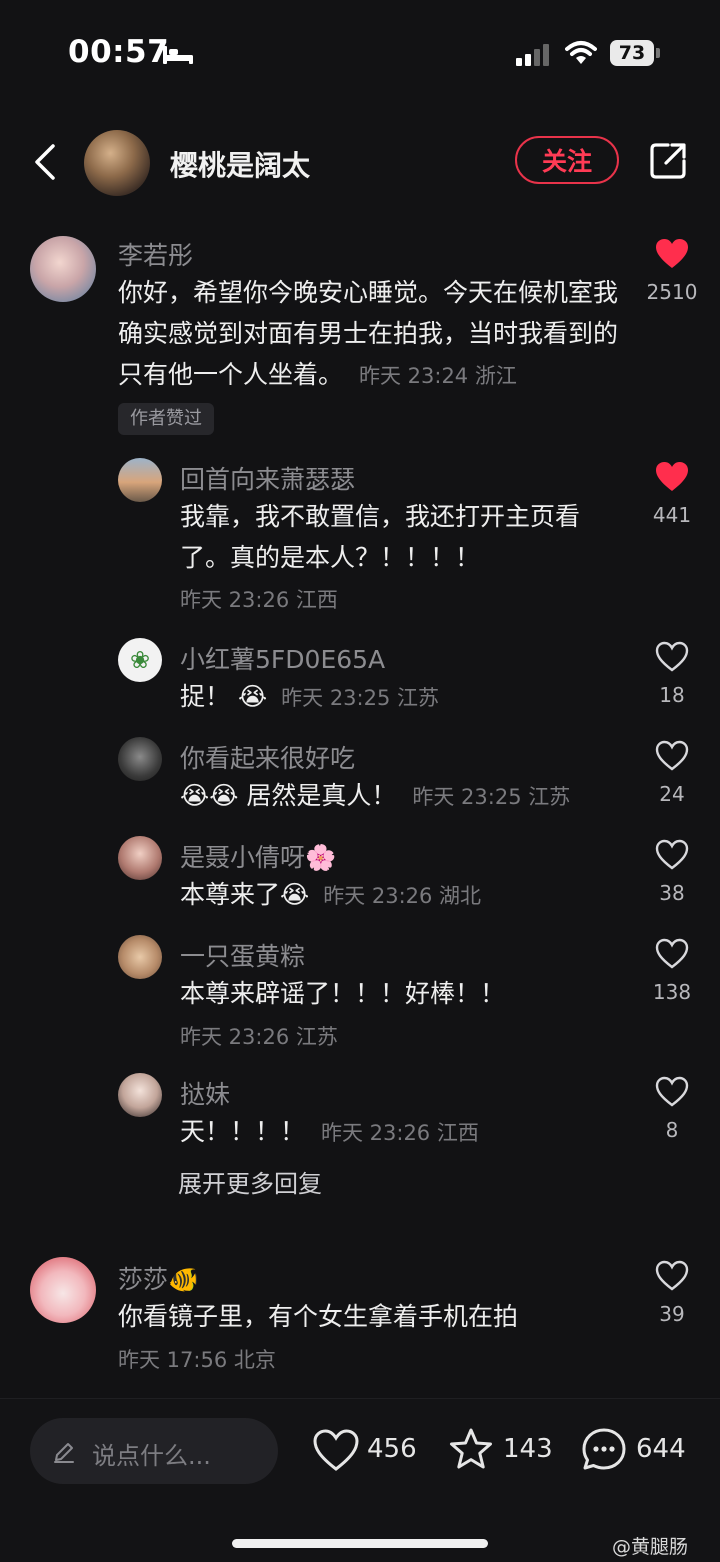 This screenshot has width=720, height=1562. What do you see at coordinates (230, 894) in the screenshot?
I see `reply-body: 本尊来了` at bounding box center [230, 894].